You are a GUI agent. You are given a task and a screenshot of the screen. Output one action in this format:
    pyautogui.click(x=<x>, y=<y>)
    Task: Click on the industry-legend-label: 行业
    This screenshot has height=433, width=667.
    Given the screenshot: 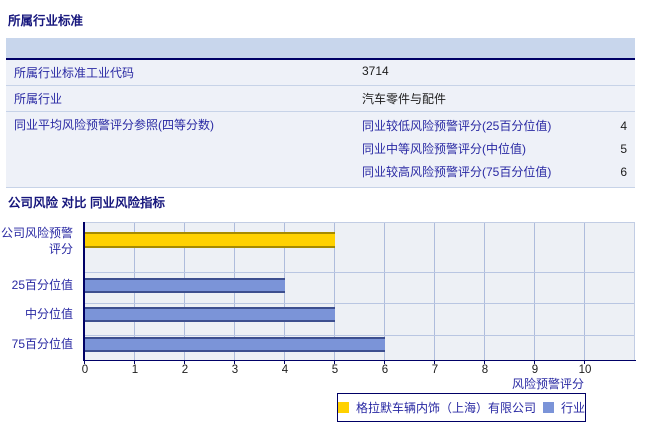 What is the action you would take?
    pyautogui.click(x=572, y=408)
    